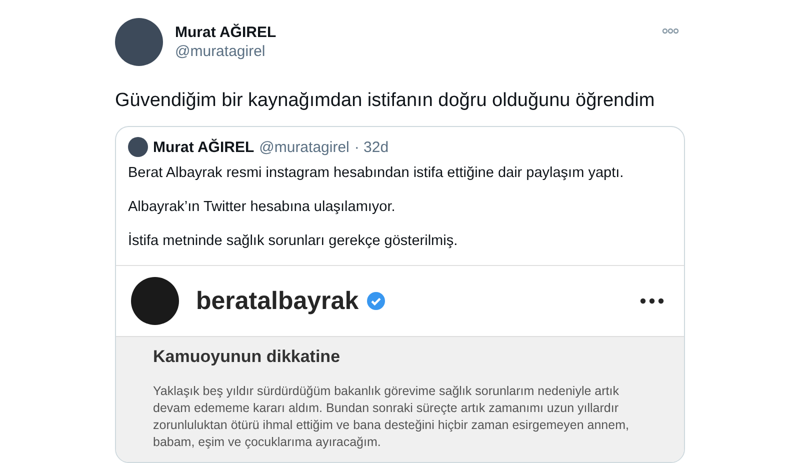  Describe the element at coordinates (376, 173) in the screenshot. I see `quoted-tweet-text: Berat Albayrak resmi instagram hesabından istifa ettiğine dair paylaşım yaptı.` at that location.